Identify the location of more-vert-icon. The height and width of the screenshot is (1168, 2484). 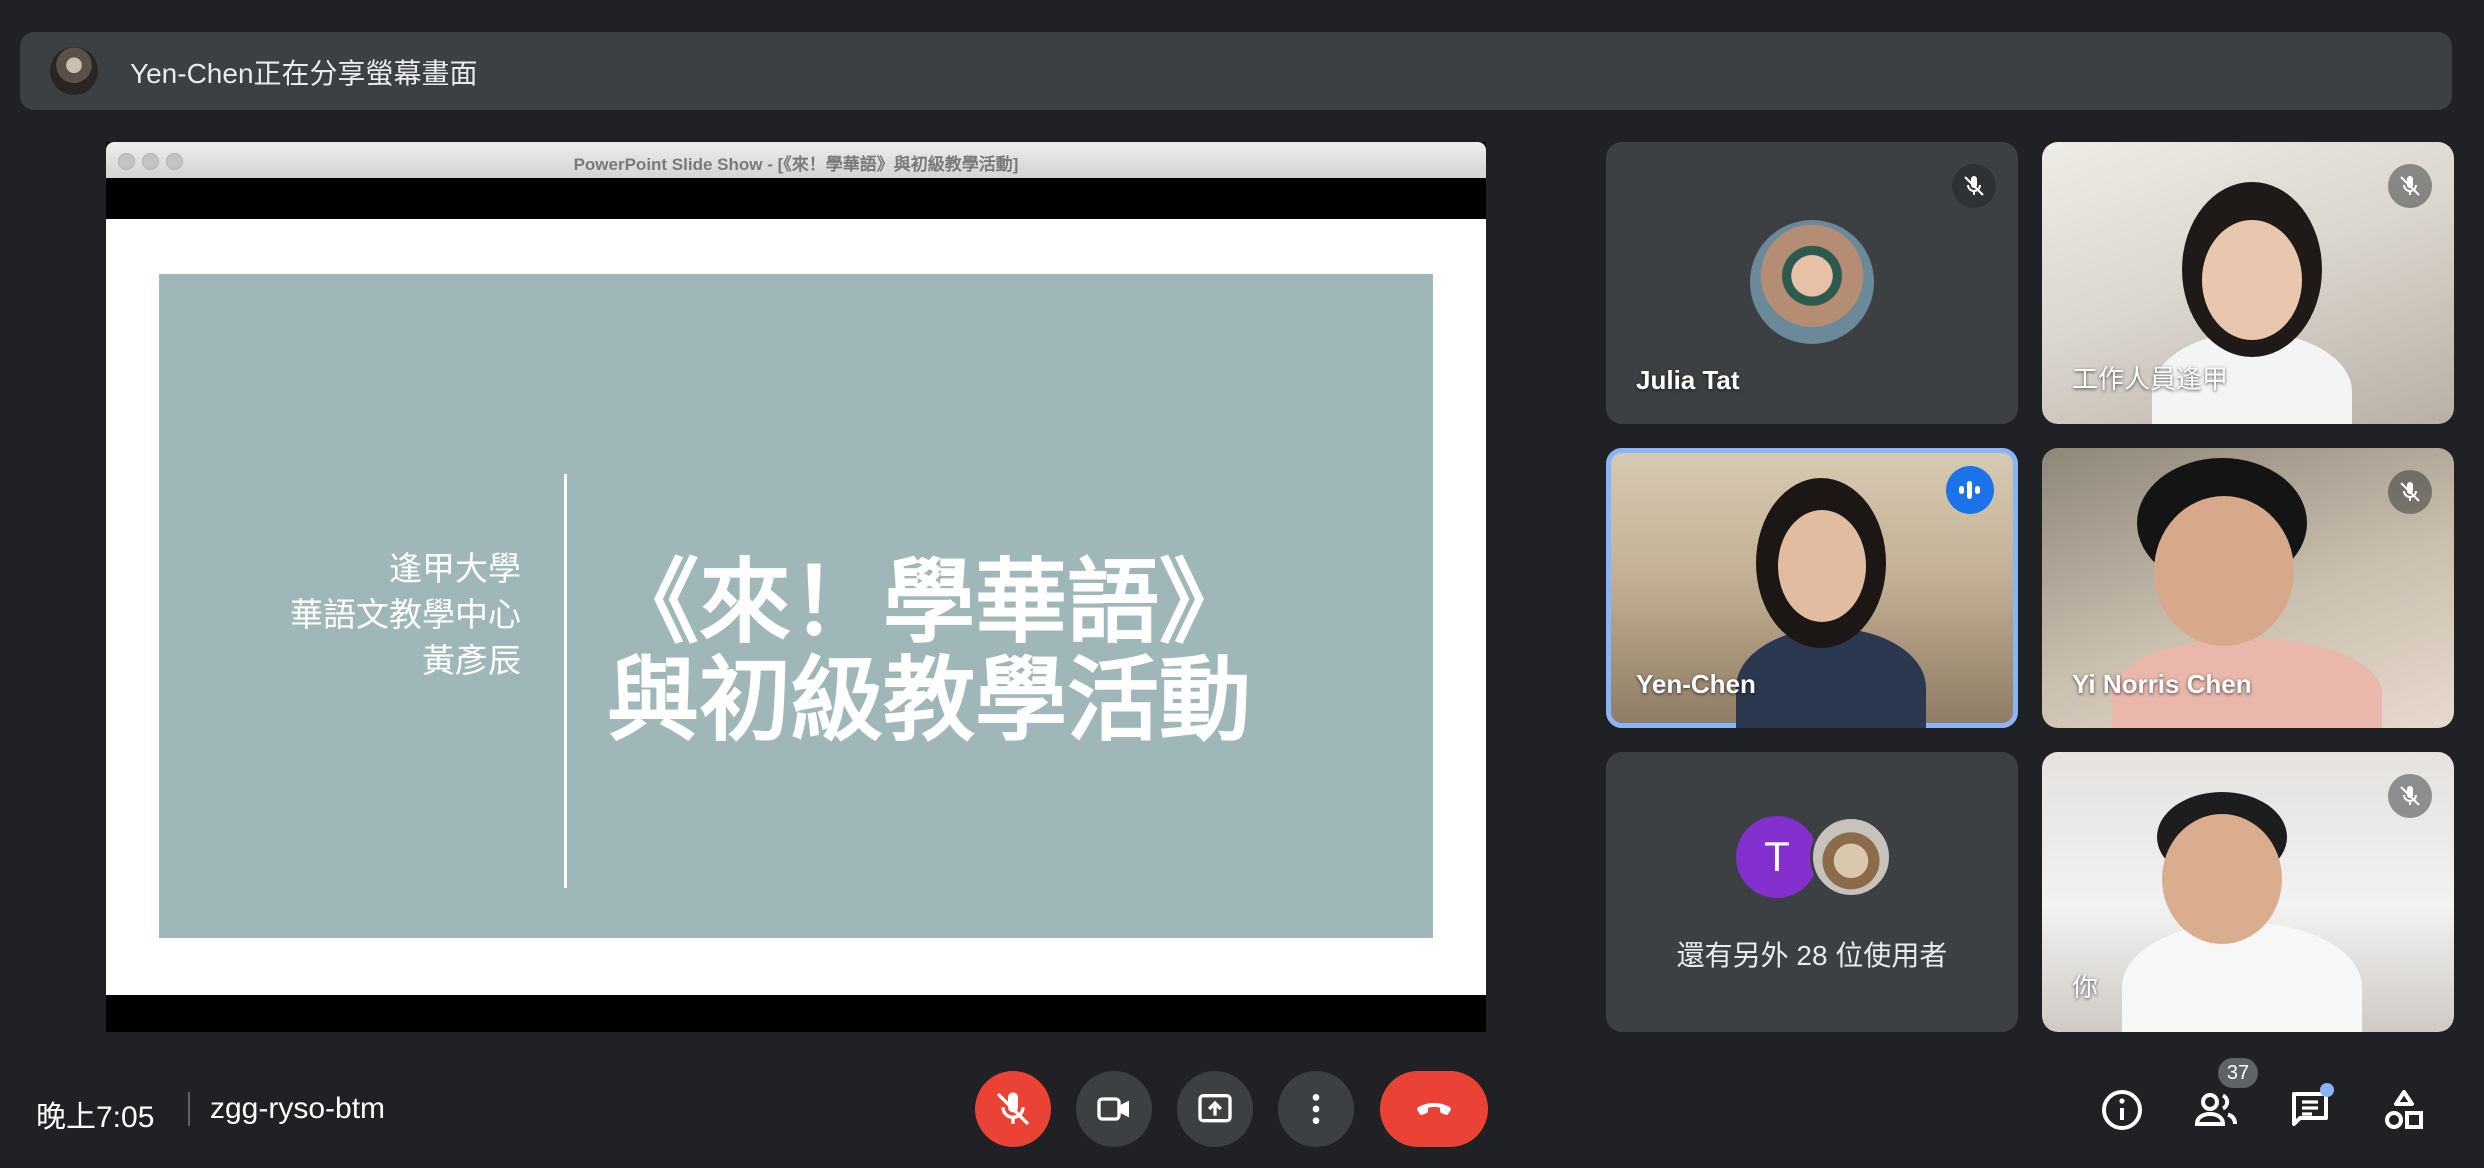
(1316, 1109).